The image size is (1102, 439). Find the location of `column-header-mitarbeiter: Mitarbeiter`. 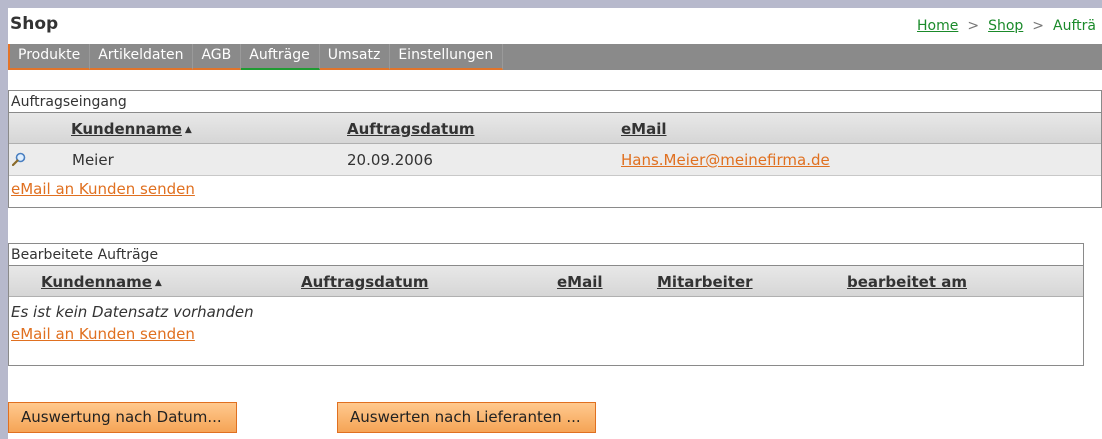

column-header-mitarbeiter: Mitarbeiter is located at coordinates (705, 282).